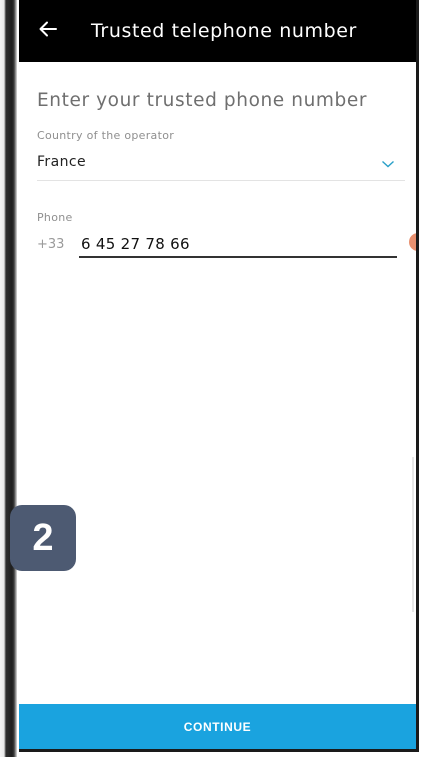  I want to click on arrow-left-icon, so click(48, 31).